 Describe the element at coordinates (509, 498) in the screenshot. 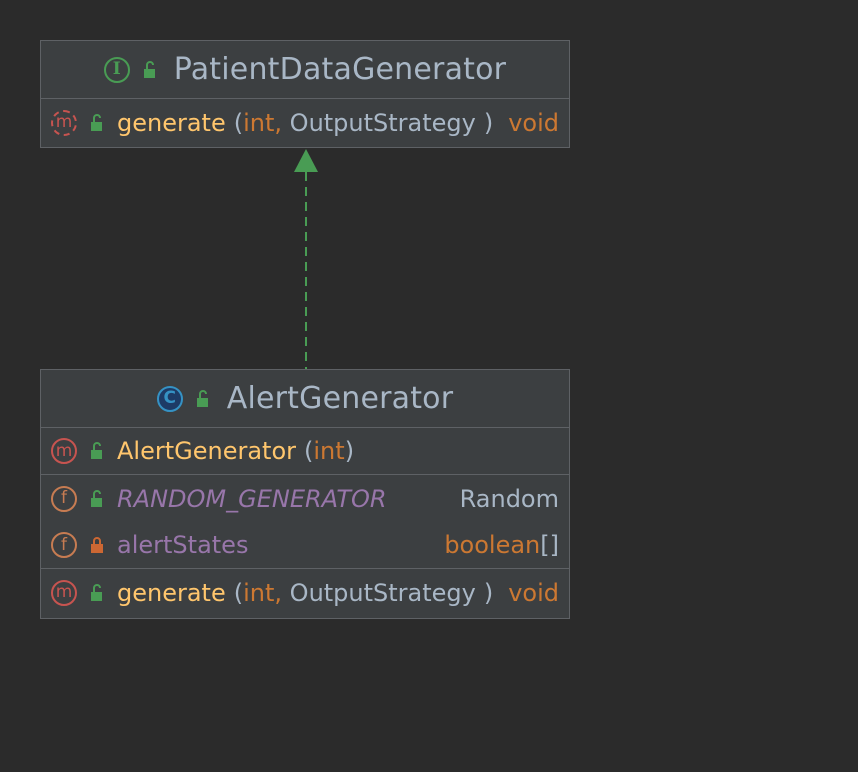

I see `field-type: Random` at that location.